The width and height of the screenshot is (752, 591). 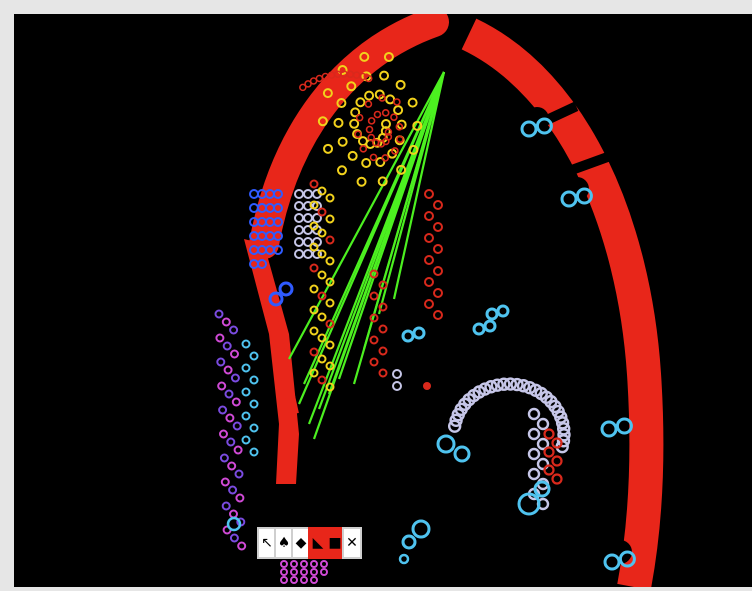 I want to click on diamond-icon: ◆, so click(x=301, y=543).